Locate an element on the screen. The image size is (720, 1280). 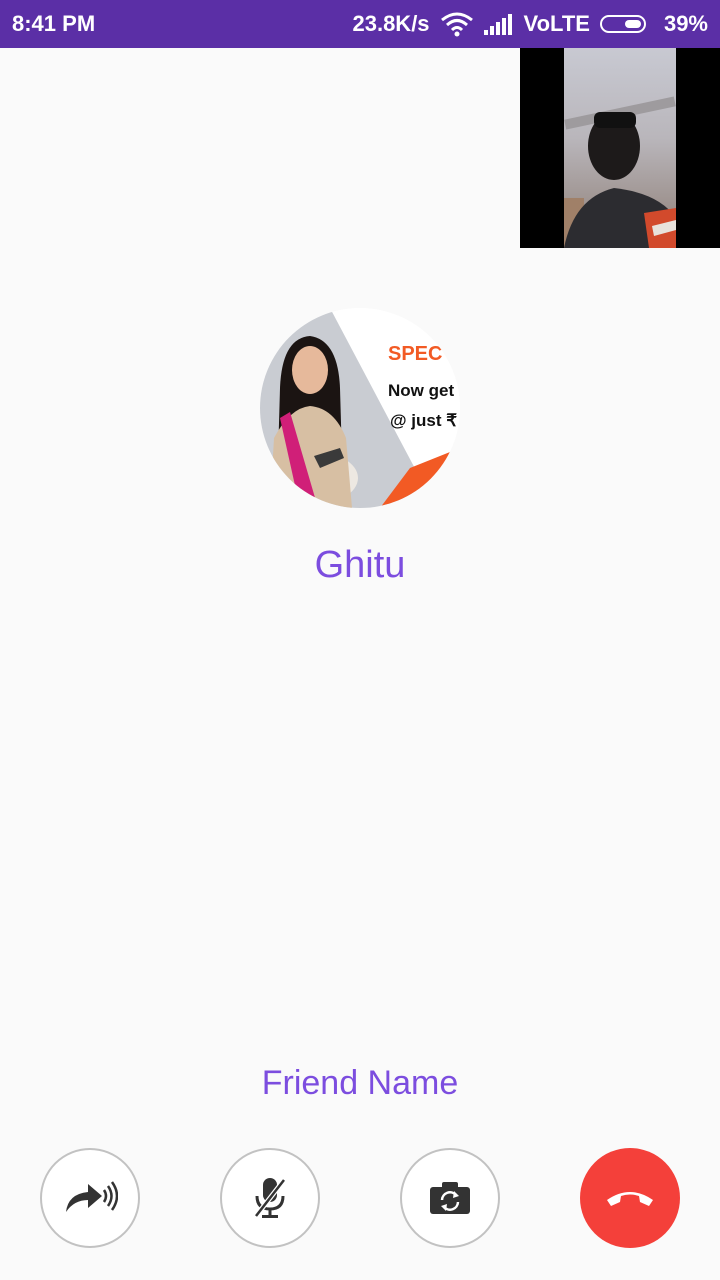
friend-name: Friend Name is located at coordinates (360, 1083).